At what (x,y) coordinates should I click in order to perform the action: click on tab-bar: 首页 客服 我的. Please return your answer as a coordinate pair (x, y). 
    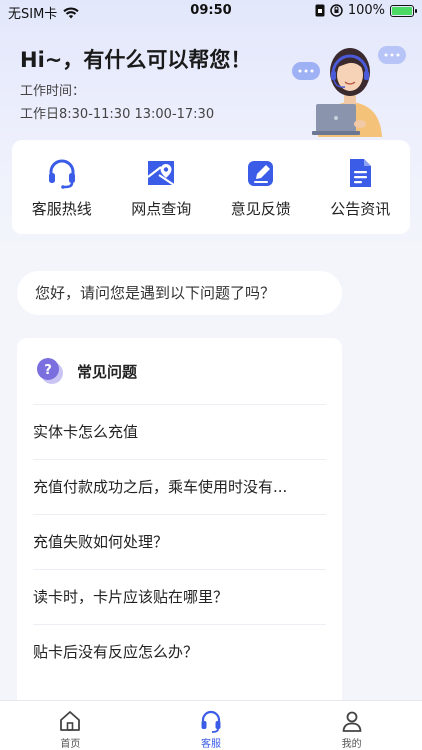
    Looking at the image, I should click on (211, 725).